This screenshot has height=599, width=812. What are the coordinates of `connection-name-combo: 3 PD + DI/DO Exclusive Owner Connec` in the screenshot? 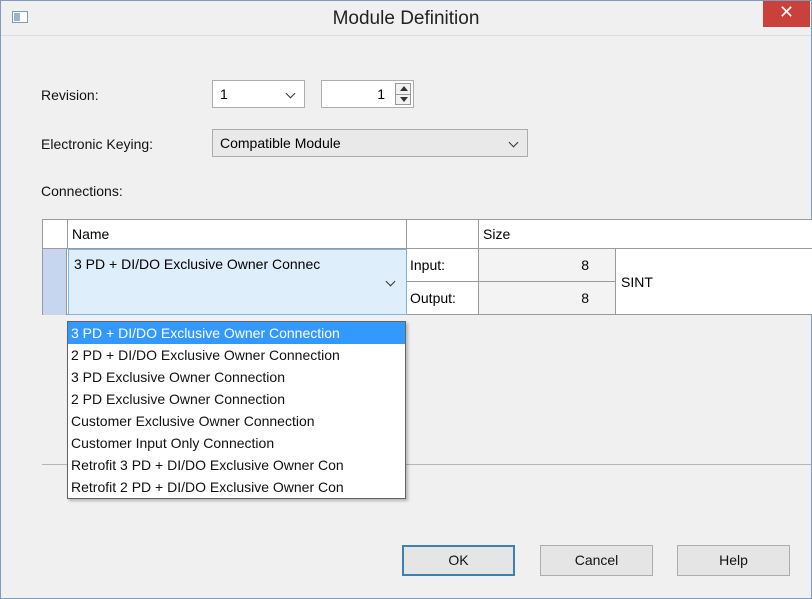 It's located at (237, 282).